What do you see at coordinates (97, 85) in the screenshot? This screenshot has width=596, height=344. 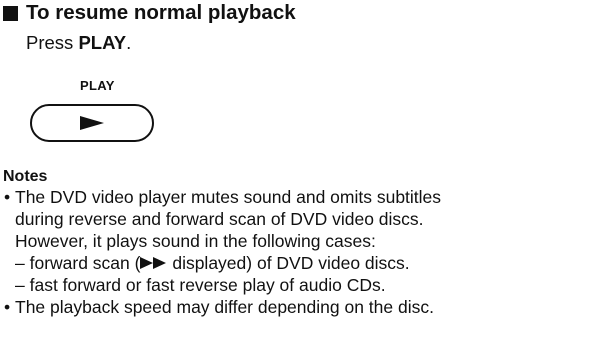 I see `play-button-label: PLAY` at bounding box center [97, 85].